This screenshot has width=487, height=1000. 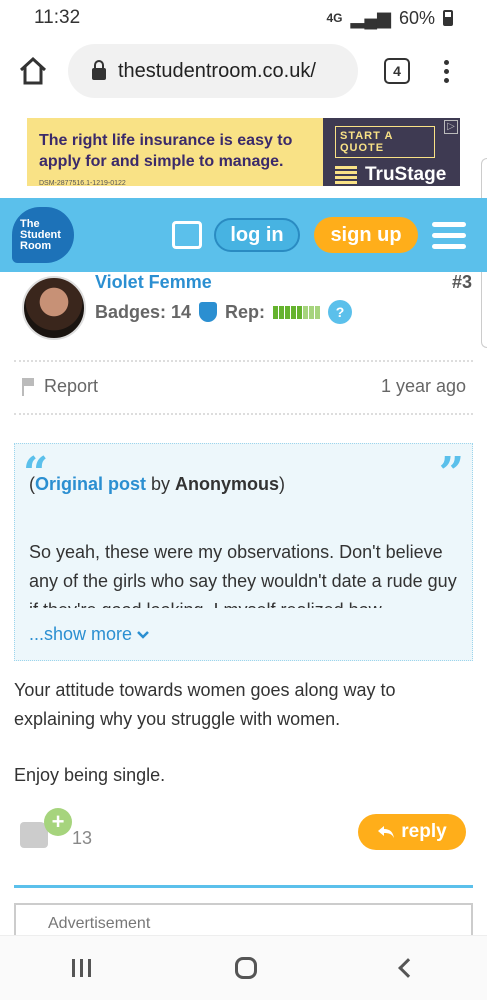 I want to click on lock-icon, so click(x=99, y=70).